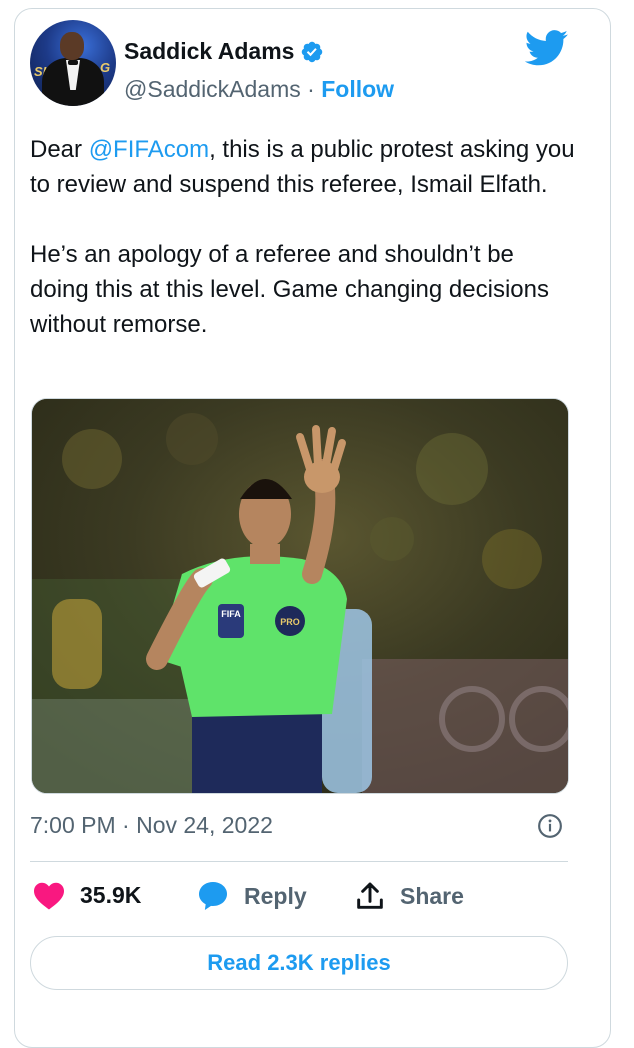 Image resolution: width=634 pixels, height=1048 pixels. I want to click on author-name-row: Saddick Adams, so click(224, 51).